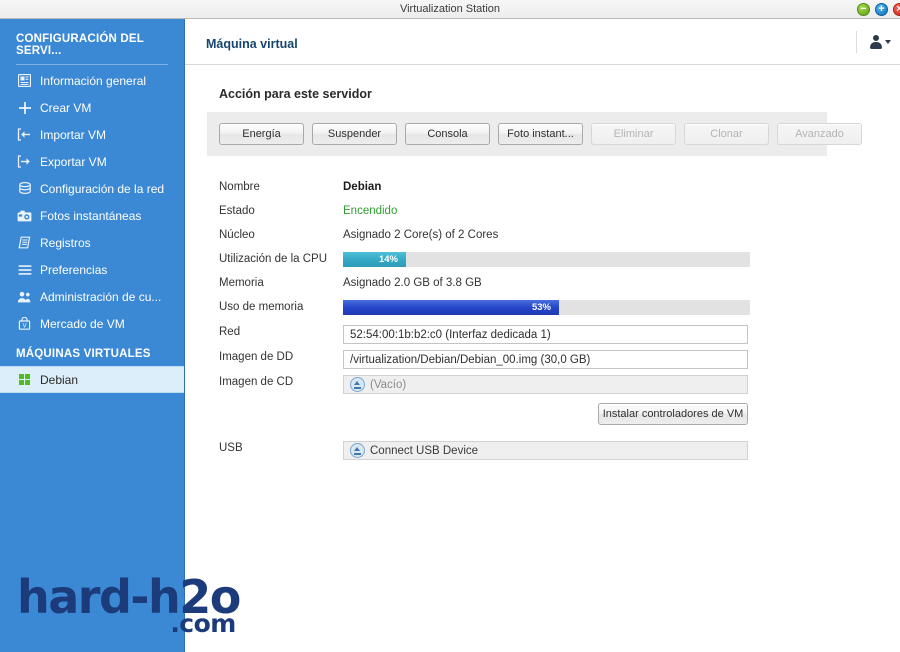 This screenshot has width=900, height=652. What do you see at coordinates (633, 134) in the screenshot?
I see `eliminar-button: Eliminar` at bounding box center [633, 134].